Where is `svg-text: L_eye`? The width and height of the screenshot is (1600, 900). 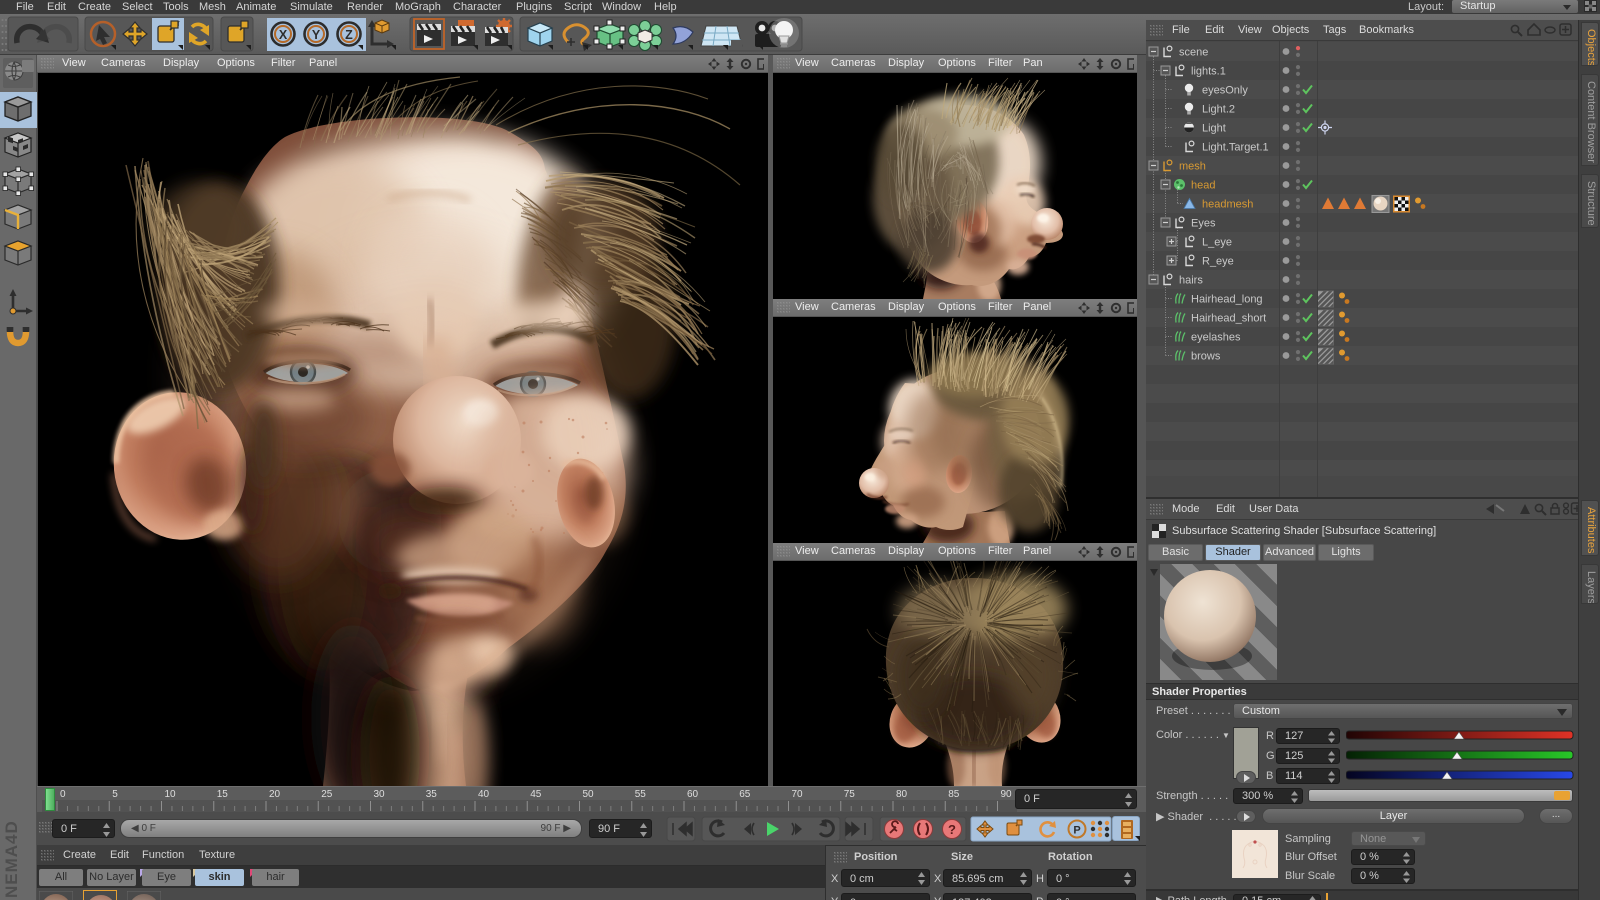 svg-text: L_eye is located at coordinates (1217, 243).